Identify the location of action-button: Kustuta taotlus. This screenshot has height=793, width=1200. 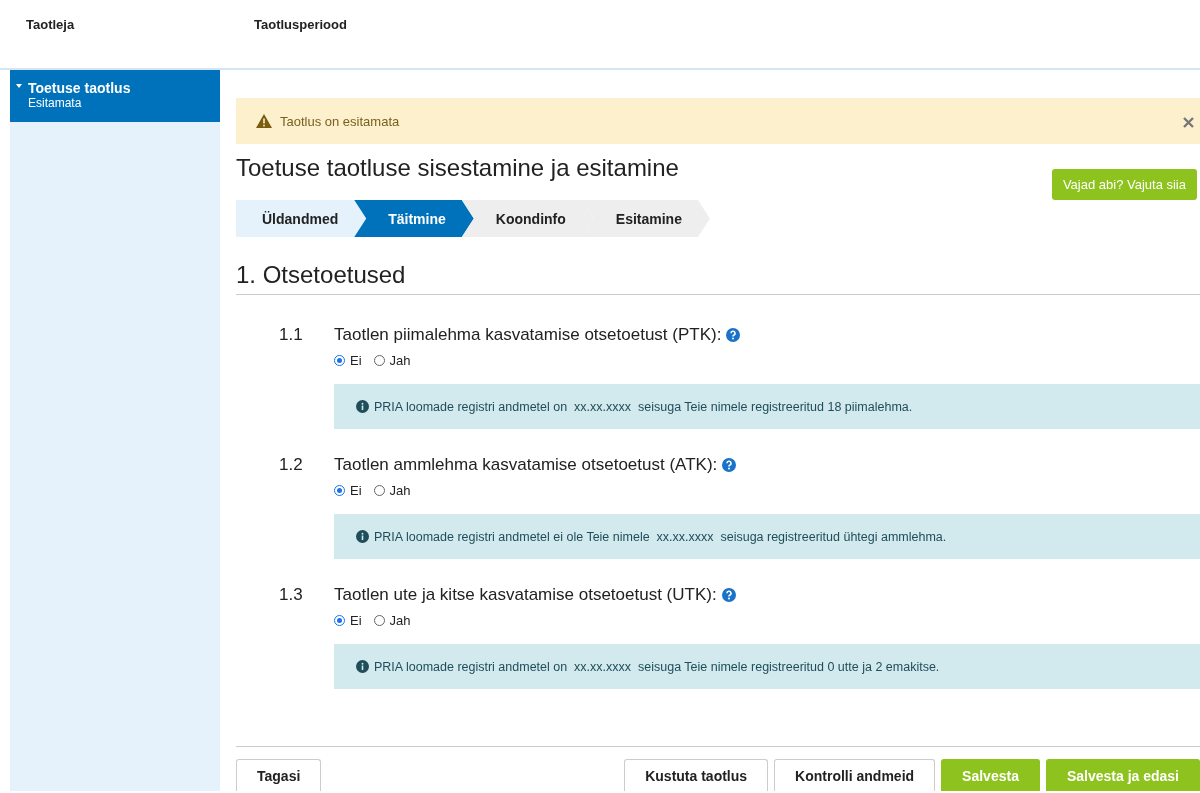
(696, 775).